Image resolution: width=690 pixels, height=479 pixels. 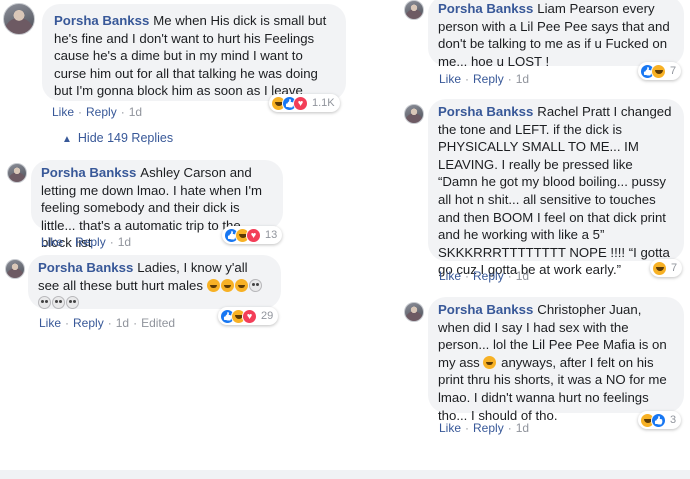 I want to click on page-background-strip, so click(x=345, y=474).